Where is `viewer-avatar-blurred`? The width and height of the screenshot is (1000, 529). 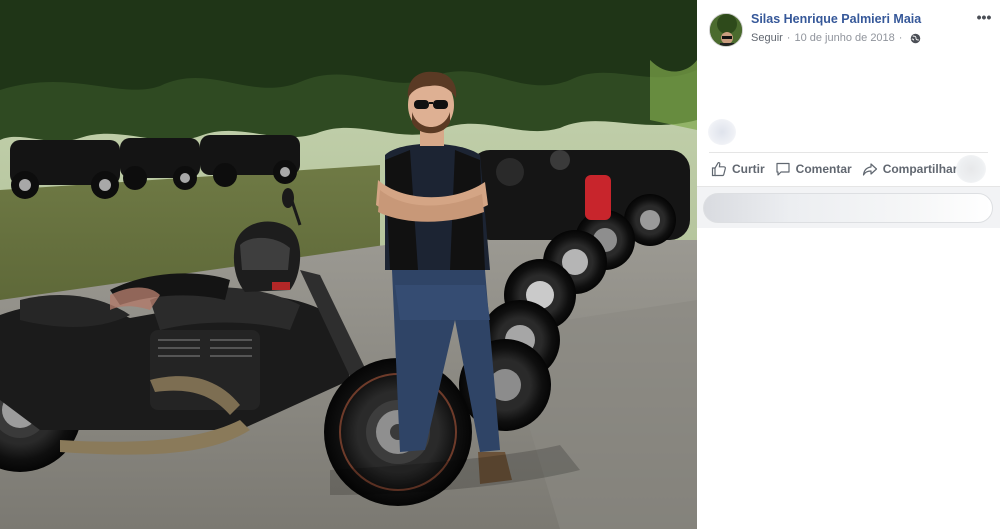 viewer-avatar-blurred is located at coordinates (971, 169).